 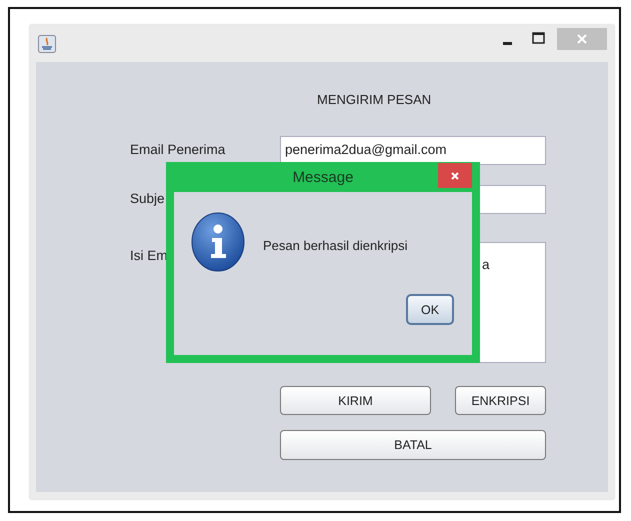 I want to click on java-app-icon, so click(x=47, y=43).